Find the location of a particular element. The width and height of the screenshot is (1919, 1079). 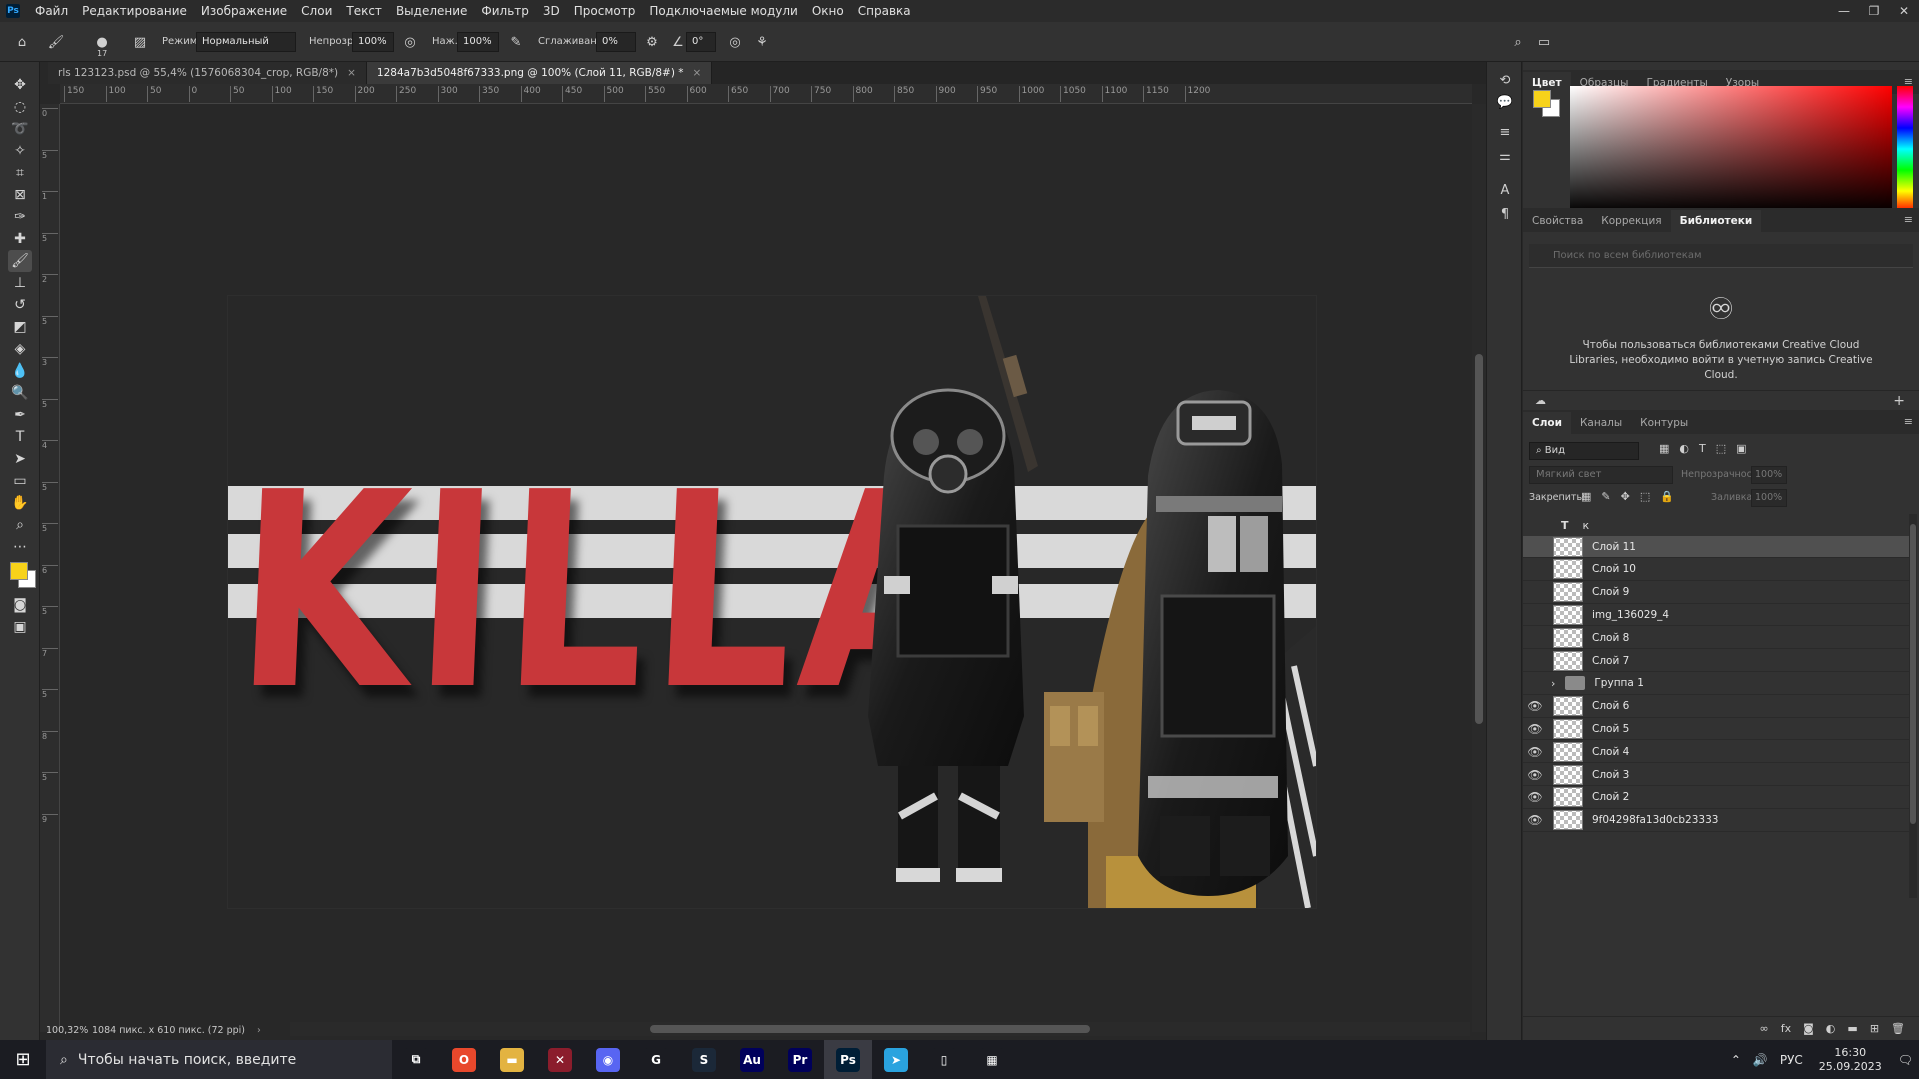

flow-field: 100% is located at coordinates (478, 42).